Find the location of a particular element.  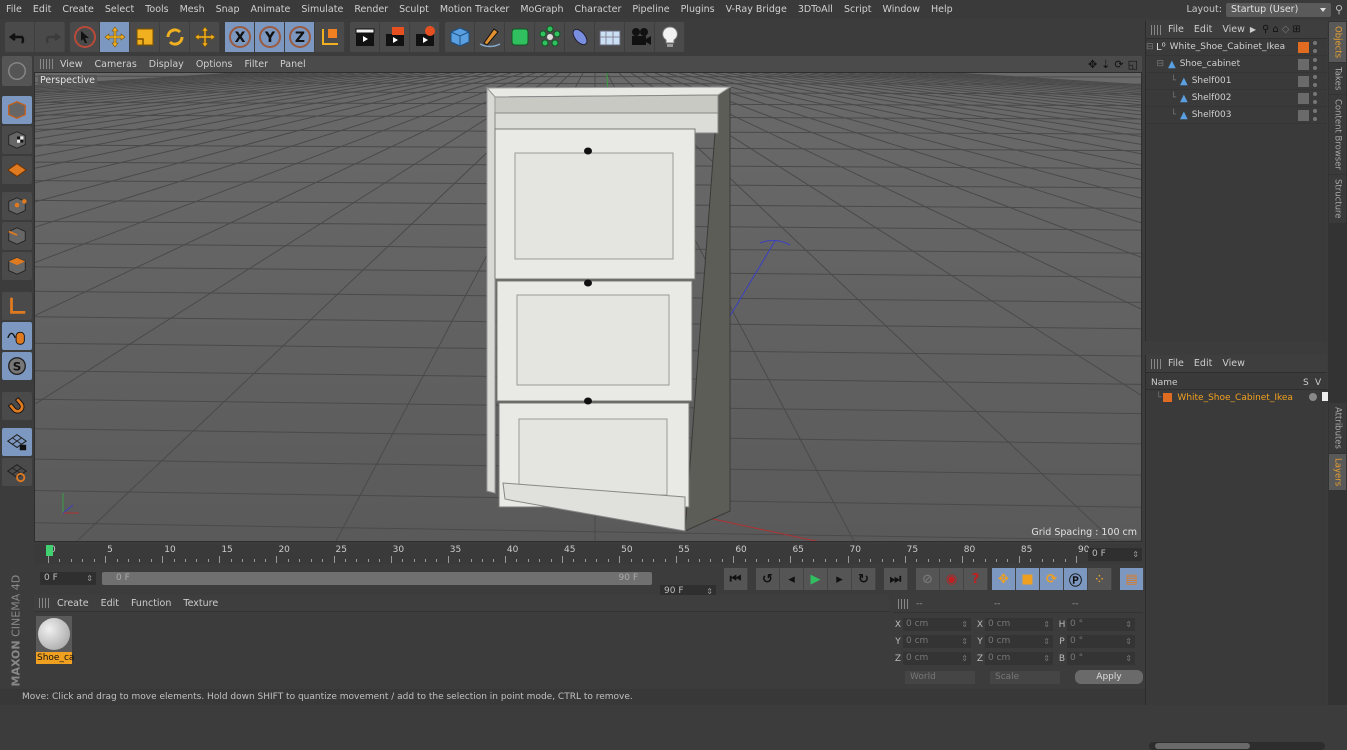

polygons-mode-icon is located at coordinates (17, 266).